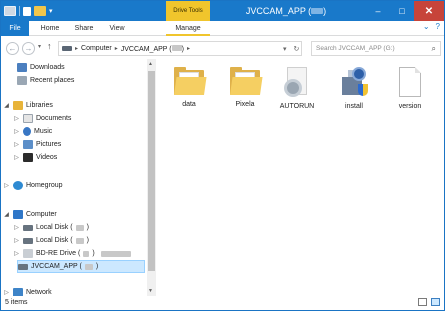 This screenshot has width=445, height=311. I want to click on nav-item-libraries: ◢ Libraries, so click(28, 105).